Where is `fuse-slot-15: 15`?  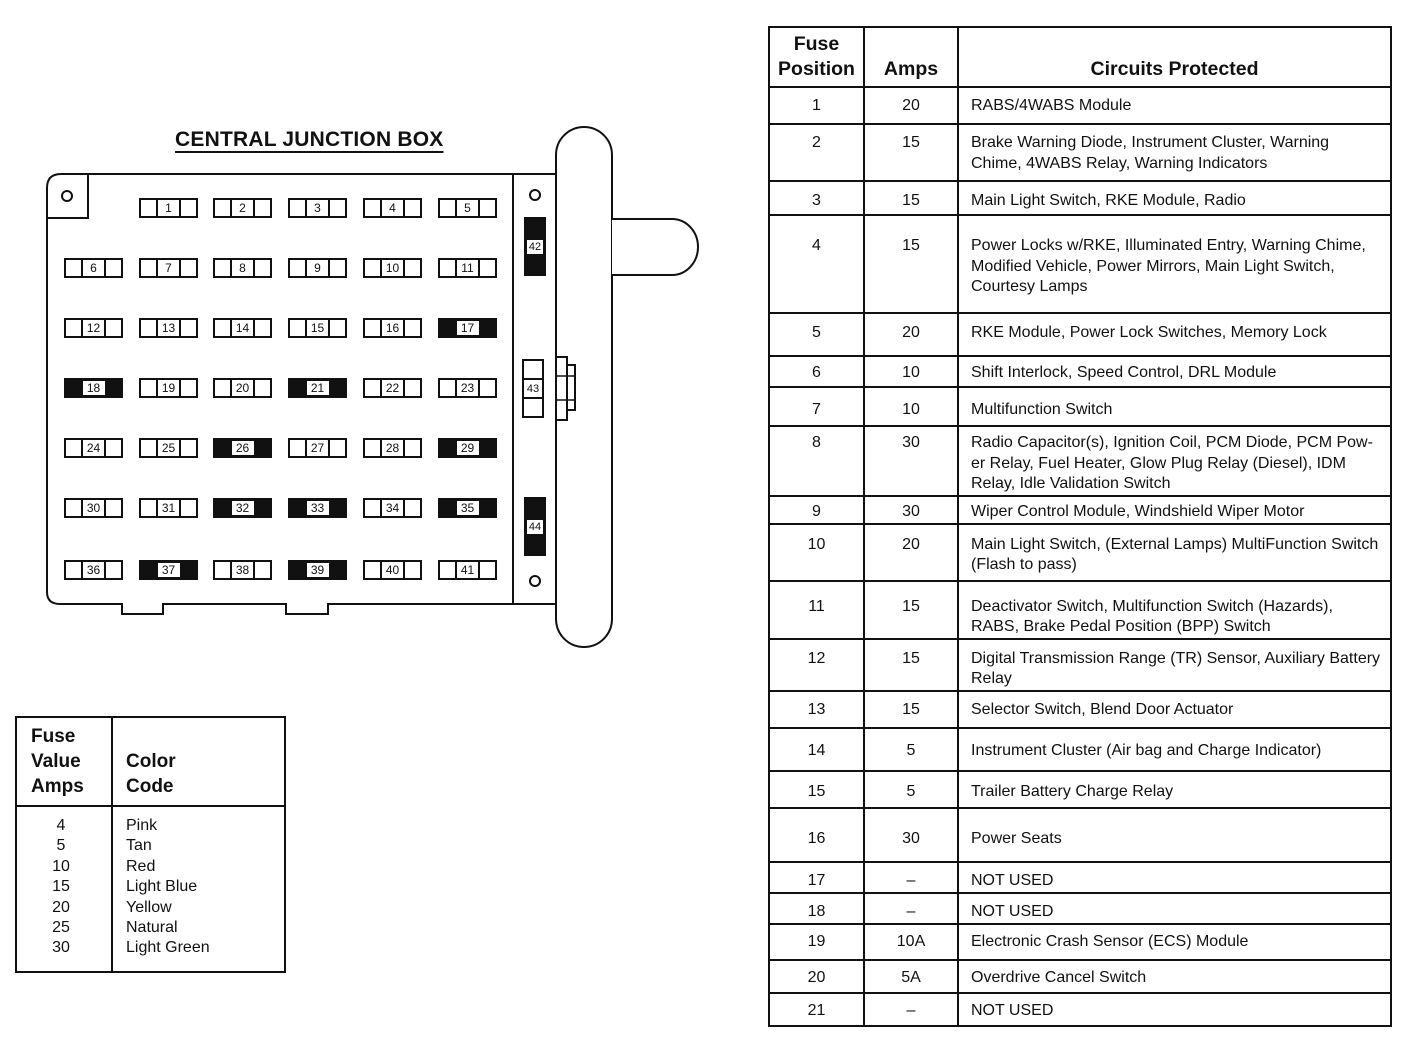 fuse-slot-15: 15 is located at coordinates (317, 328).